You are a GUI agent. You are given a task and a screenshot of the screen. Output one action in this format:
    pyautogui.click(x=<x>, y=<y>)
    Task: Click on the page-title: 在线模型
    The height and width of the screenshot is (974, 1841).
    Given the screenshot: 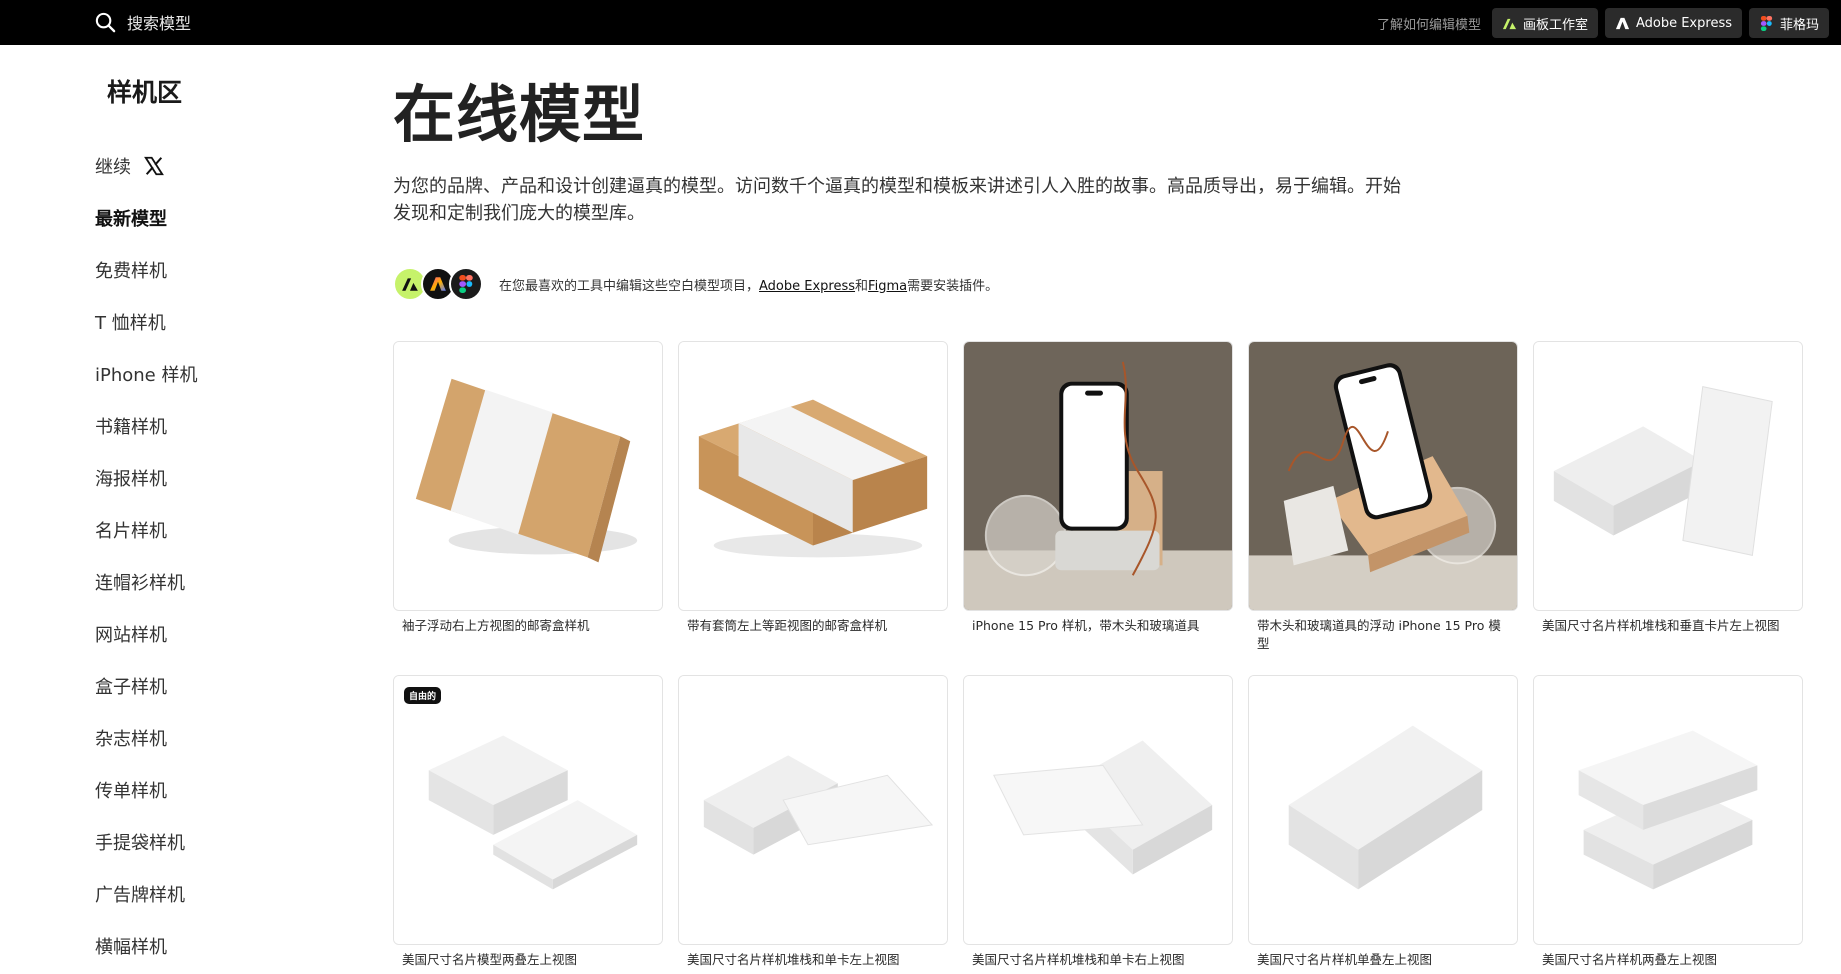 What is the action you would take?
    pyautogui.click(x=1103, y=115)
    